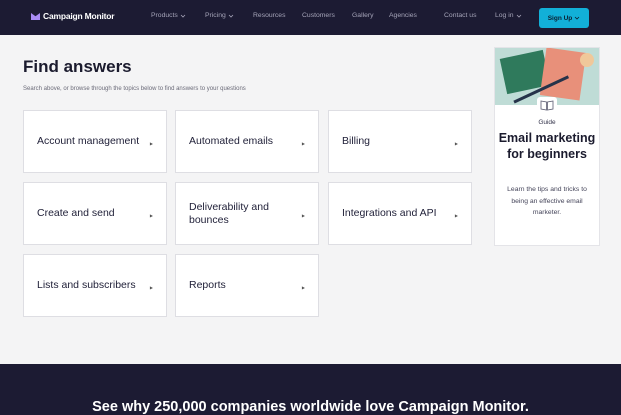 The width and height of the screenshot is (621, 415). I want to click on nav-label: Contact us, so click(460, 15).